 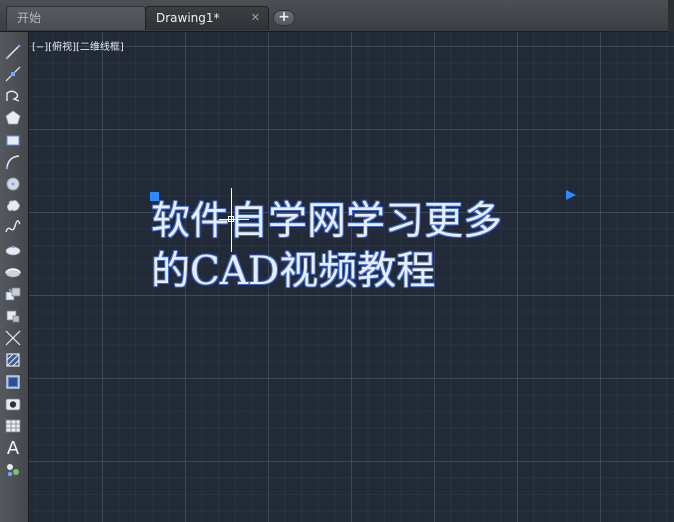 I want to click on polyline-icon, so click(x=13, y=96).